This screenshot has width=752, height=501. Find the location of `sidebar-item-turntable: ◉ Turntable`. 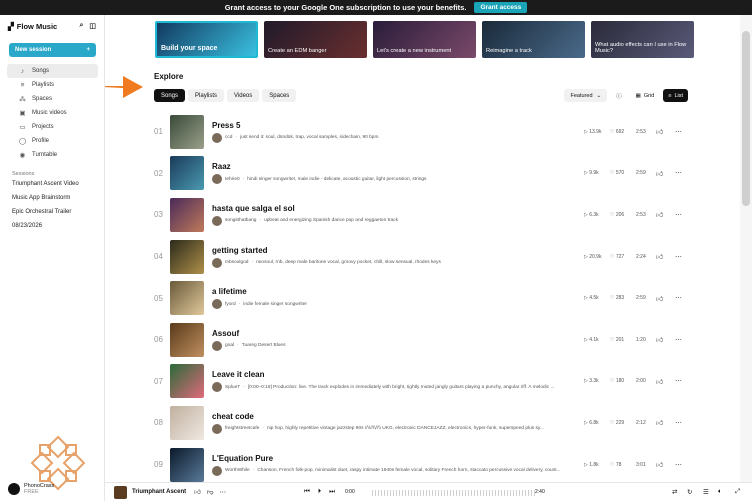

sidebar-item-turntable: ◉ Turntable is located at coordinates (52, 155).